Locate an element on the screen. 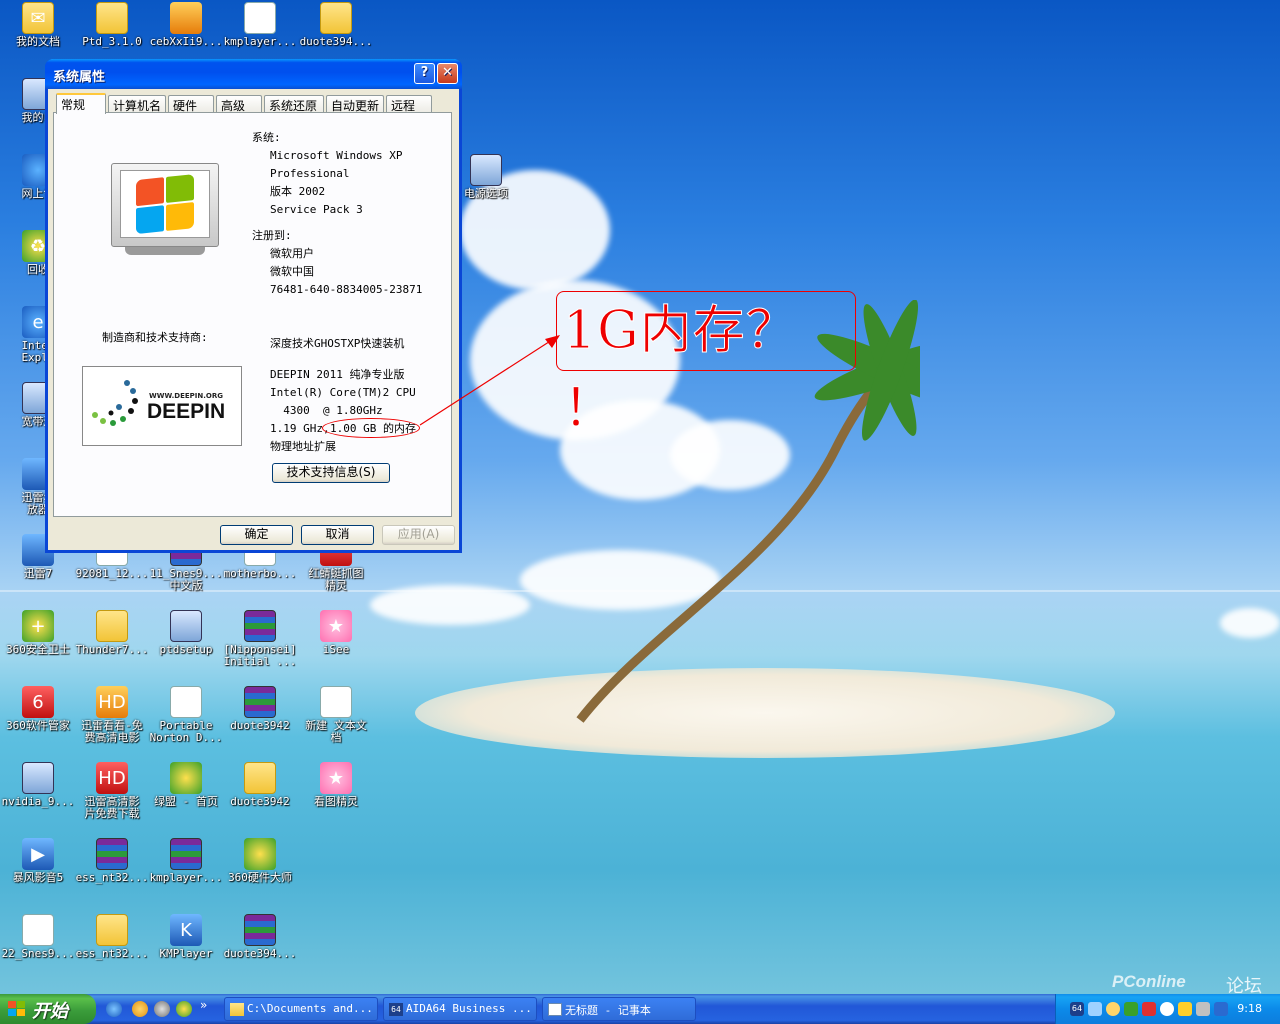 The width and height of the screenshot is (1280, 1024). desktop-icon-360-manager: 6 360软件管家 is located at coordinates (38, 709).